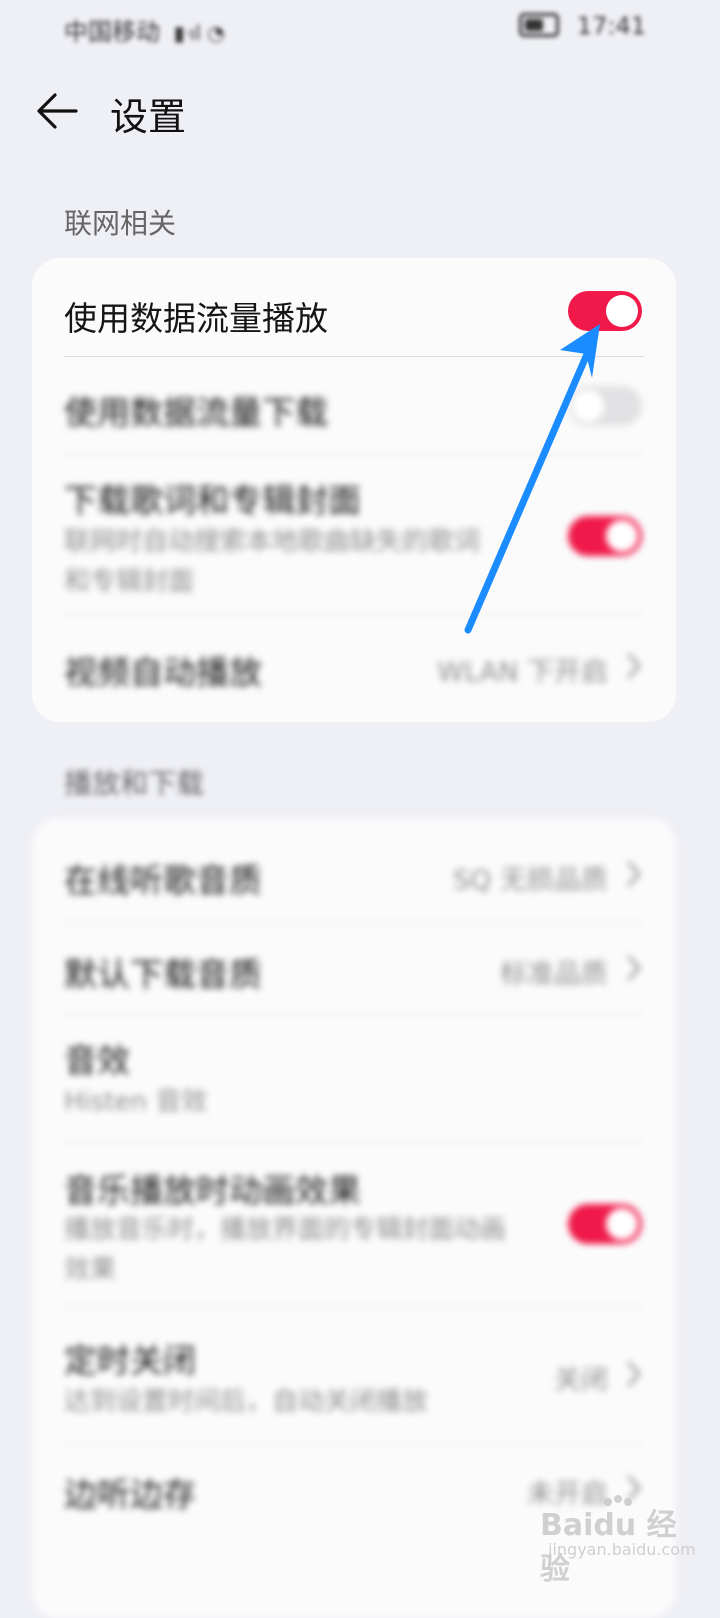  What do you see at coordinates (130, 1494) in the screenshot?
I see `setting-label: 边听边存` at bounding box center [130, 1494].